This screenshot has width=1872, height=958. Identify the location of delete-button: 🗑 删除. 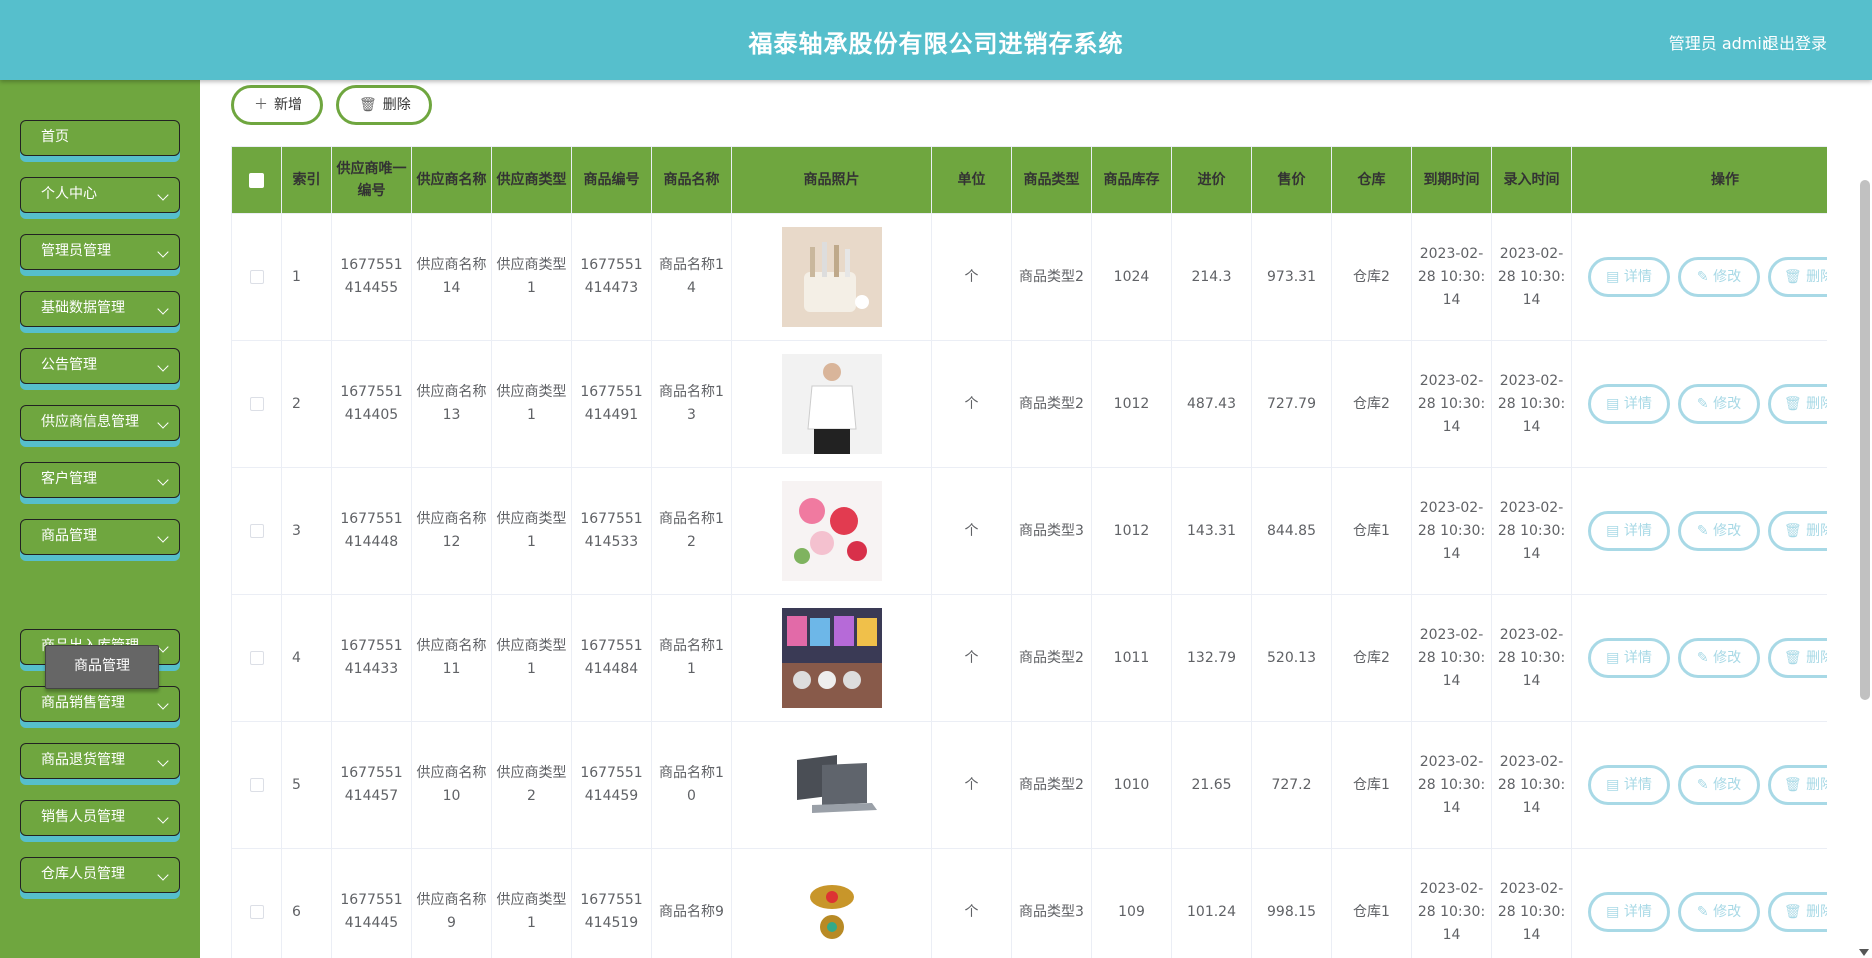
(384, 105).